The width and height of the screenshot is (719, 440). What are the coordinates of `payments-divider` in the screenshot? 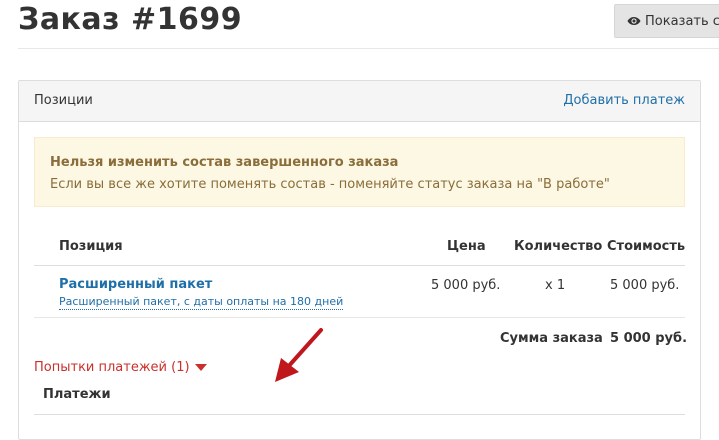 It's located at (359, 414).